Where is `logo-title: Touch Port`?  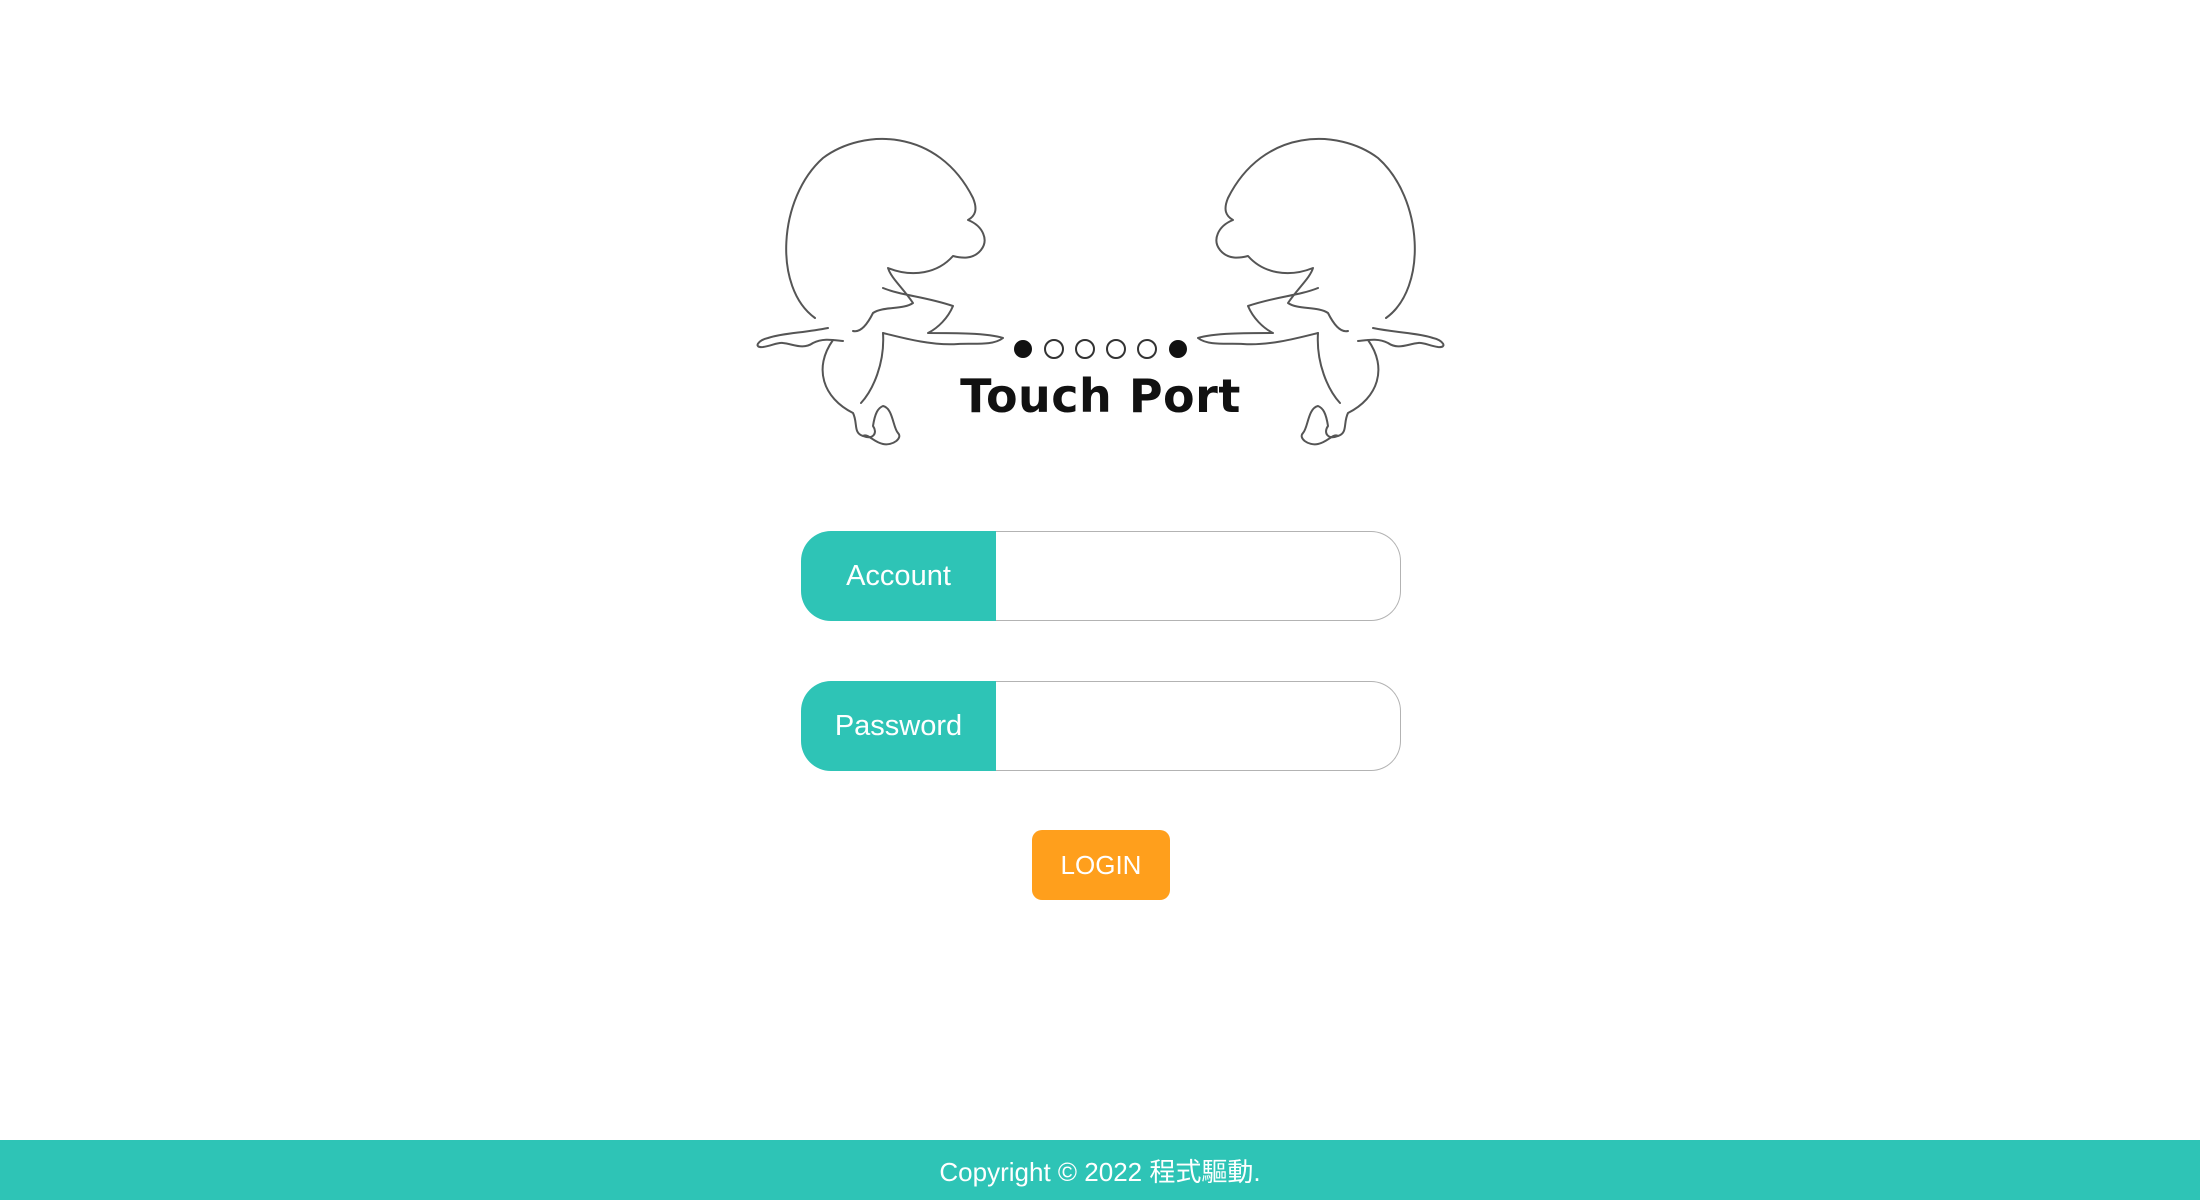 logo-title: Touch Port is located at coordinates (1100, 396).